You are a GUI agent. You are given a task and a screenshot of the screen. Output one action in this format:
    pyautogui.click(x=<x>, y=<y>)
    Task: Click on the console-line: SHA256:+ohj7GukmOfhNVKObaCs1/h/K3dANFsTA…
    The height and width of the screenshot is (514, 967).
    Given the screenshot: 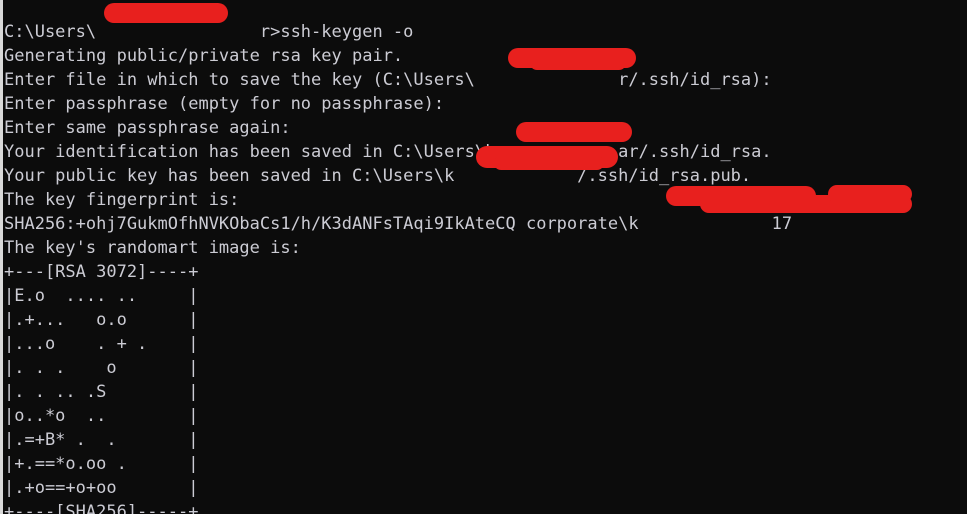 What is the action you would take?
    pyautogui.click(x=398, y=224)
    